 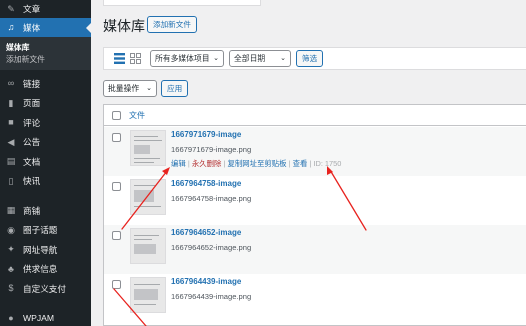 What do you see at coordinates (45, 27) in the screenshot?
I see `sidebar-item-media: ♫ 媒体` at bounding box center [45, 27].